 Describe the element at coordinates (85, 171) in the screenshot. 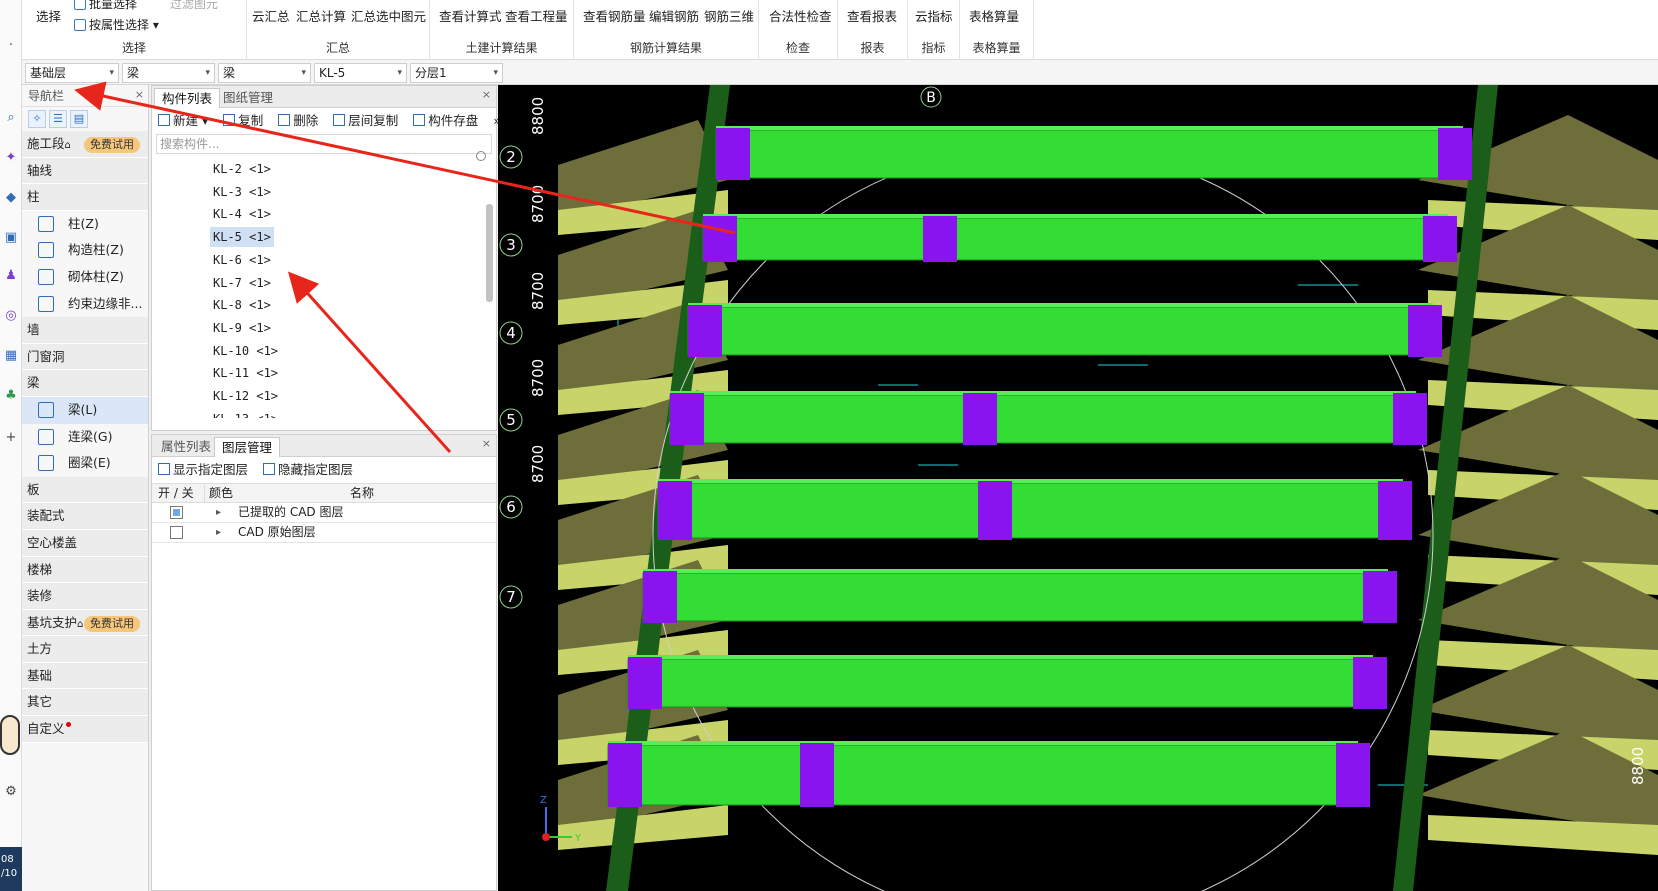

I see `nav-category-1: 轴线` at that location.